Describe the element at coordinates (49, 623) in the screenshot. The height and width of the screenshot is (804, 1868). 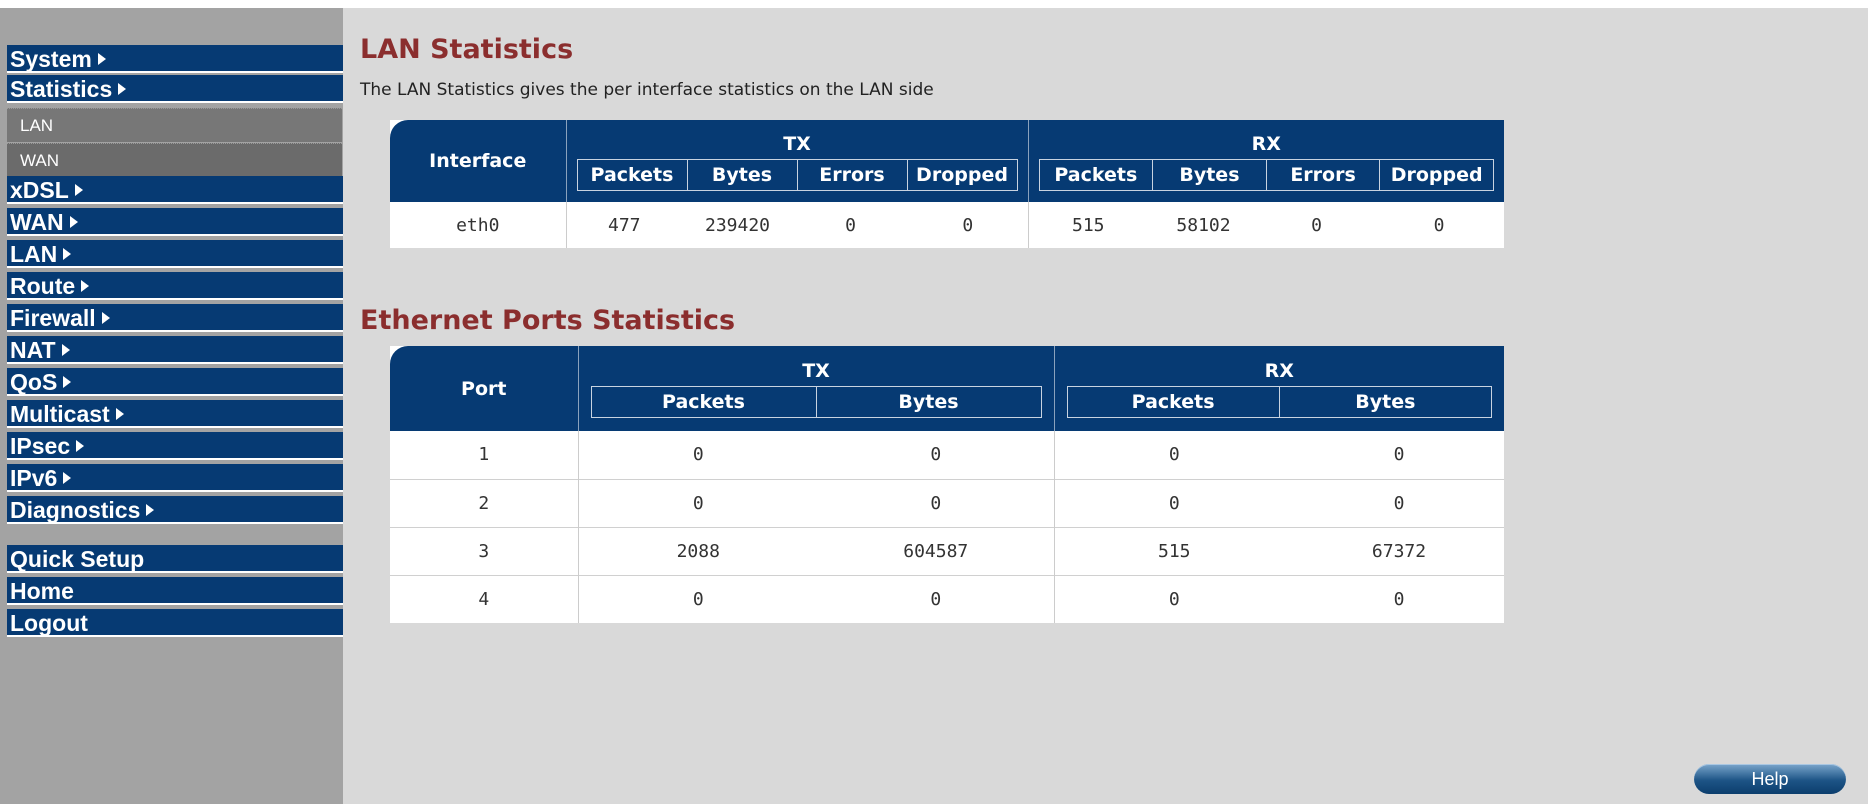
I see `nav-label: Logout` at that location.